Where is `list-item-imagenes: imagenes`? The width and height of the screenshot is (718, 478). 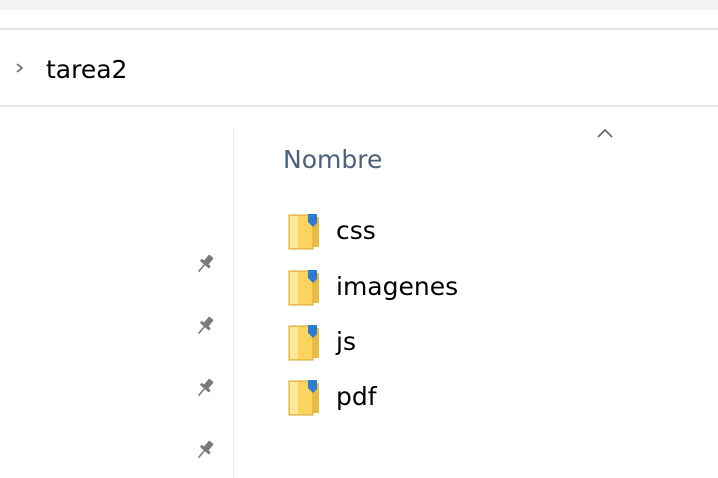
list-item-imagenes: imagenes is located at coordinates (416, 289).